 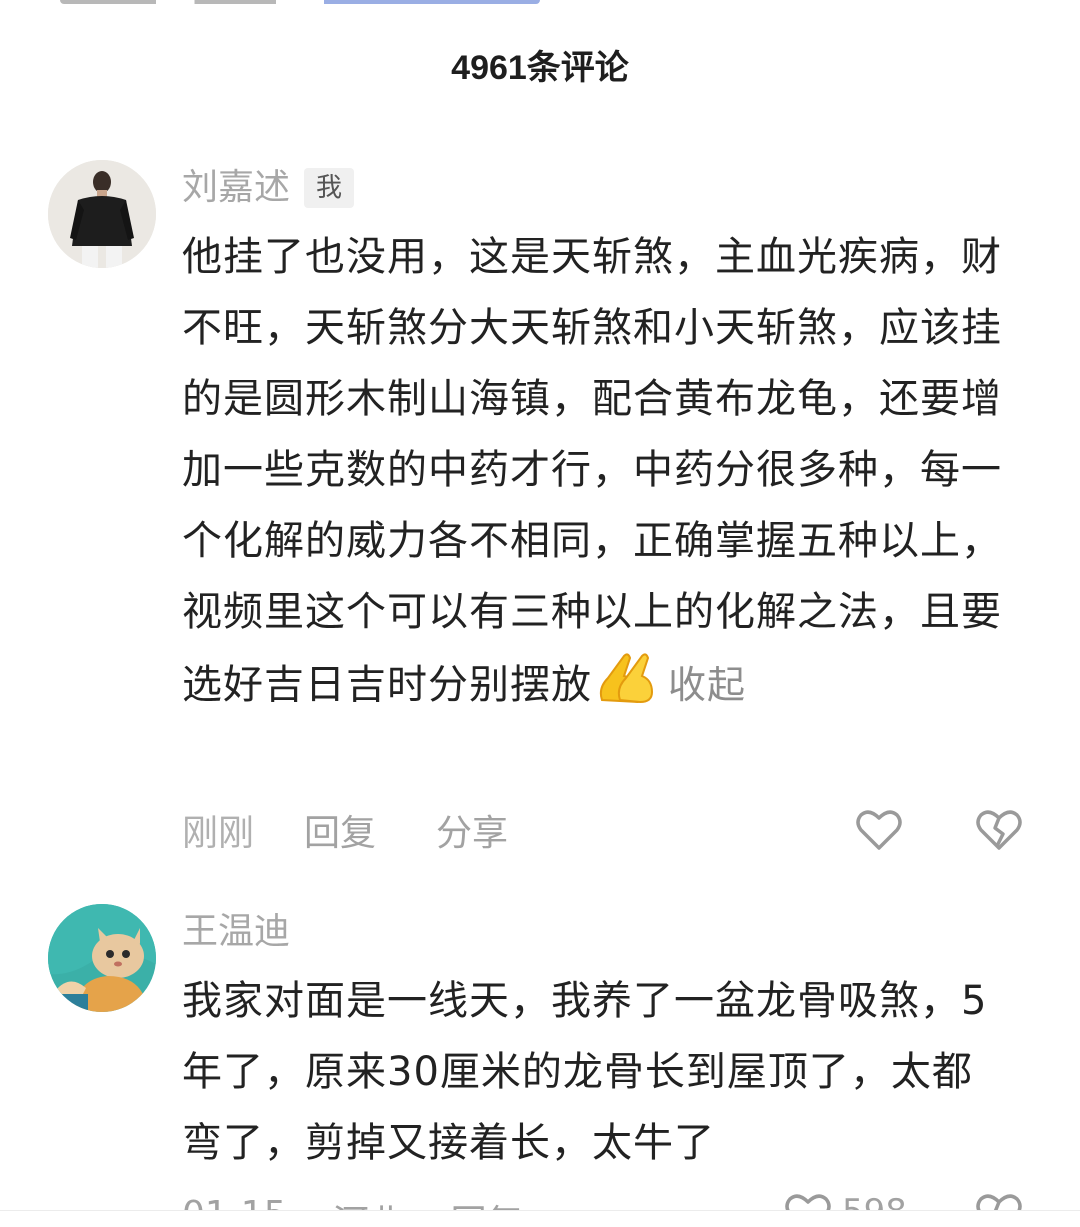 I want to click on comment-actions: 刚刚 回复 分享, so click(x=375, y=830).